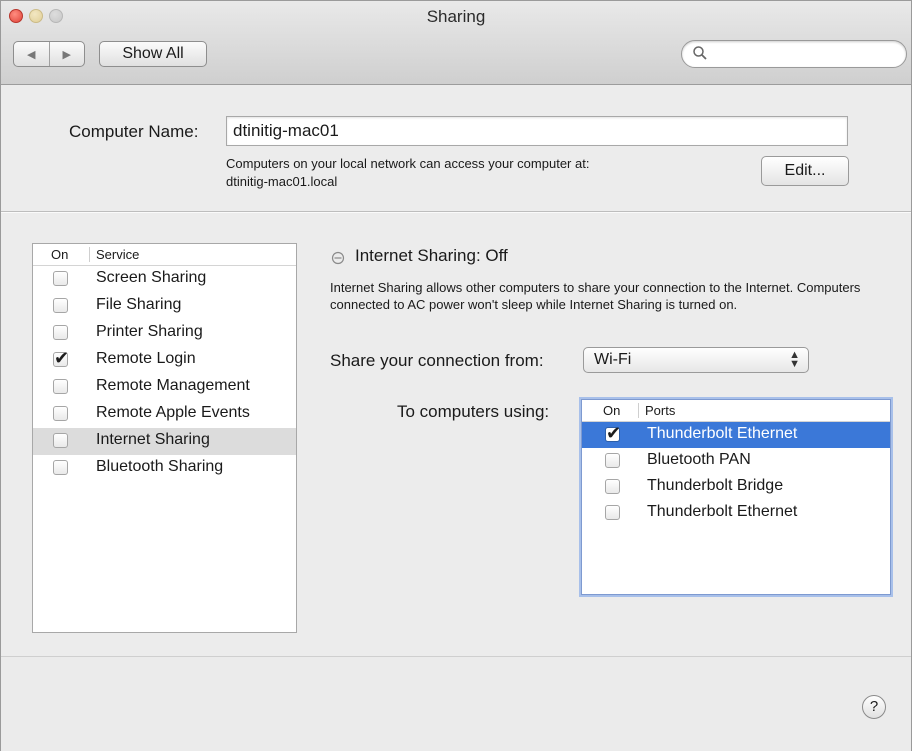 This screenshot has width=912, height=751. What do you see at coordinates (173, 412) in the screenshot?
I see `service-row-label: Remote Apple Events` at bounding box center [173, 412].